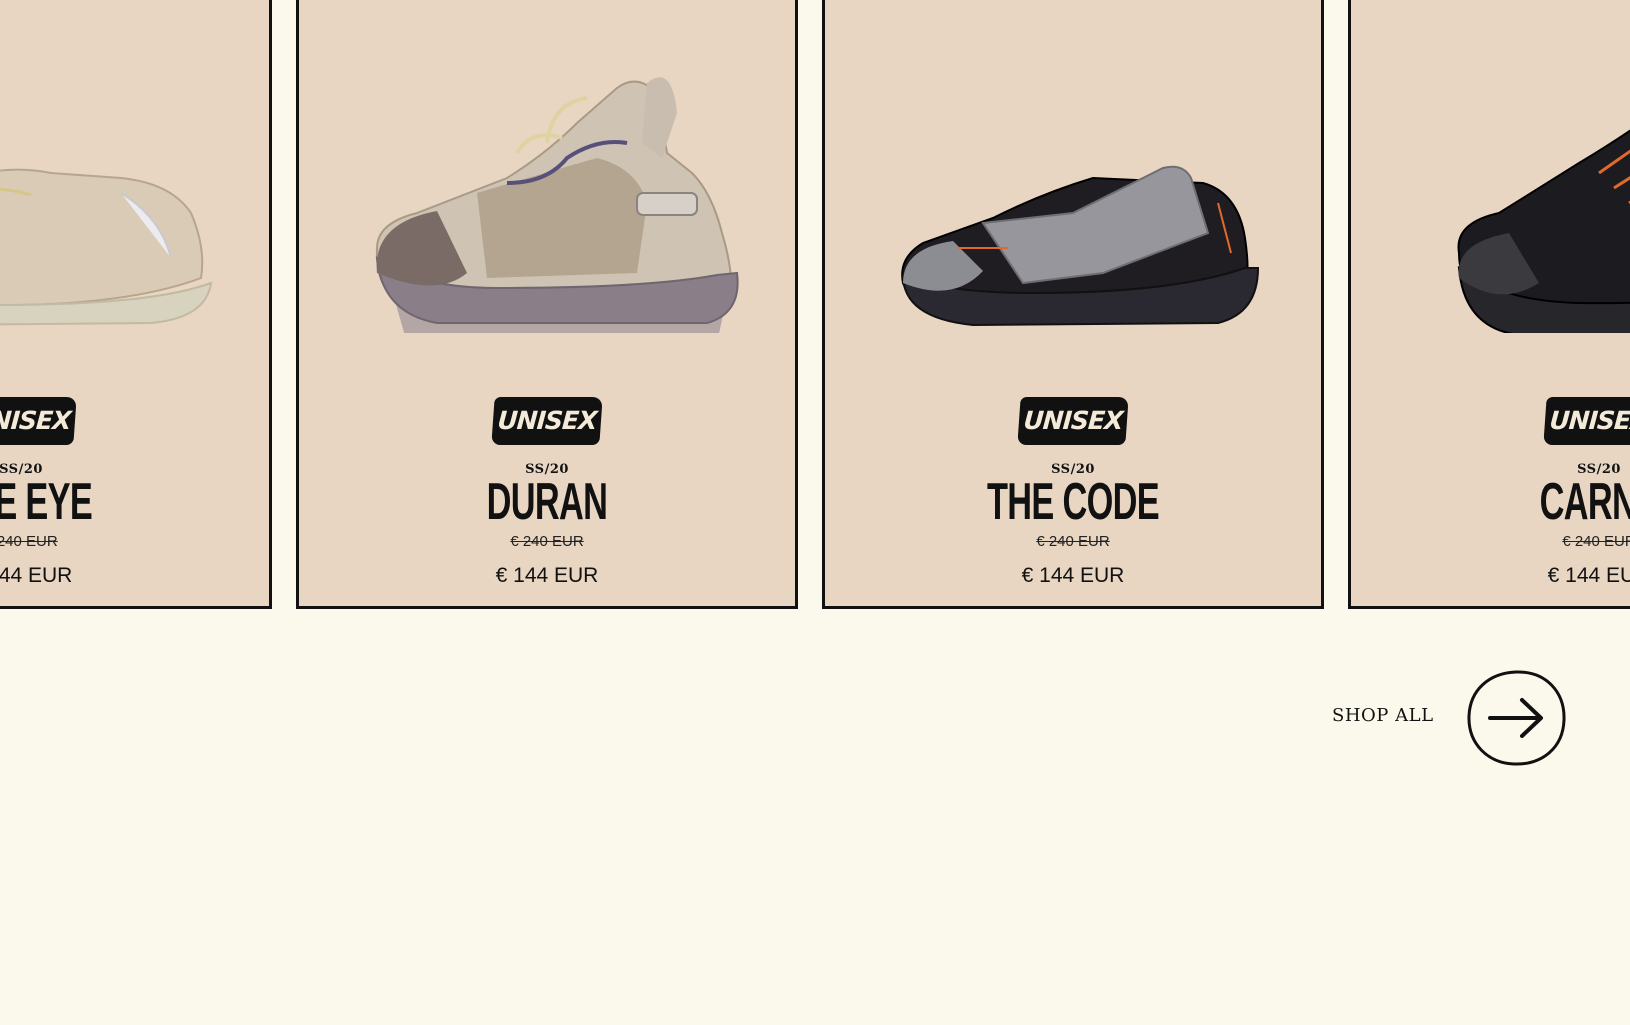  What do you see at coordinates (1584, 502) in the screenshot?
I see `product-name: CARNE` at bounding box center [1584, 502].